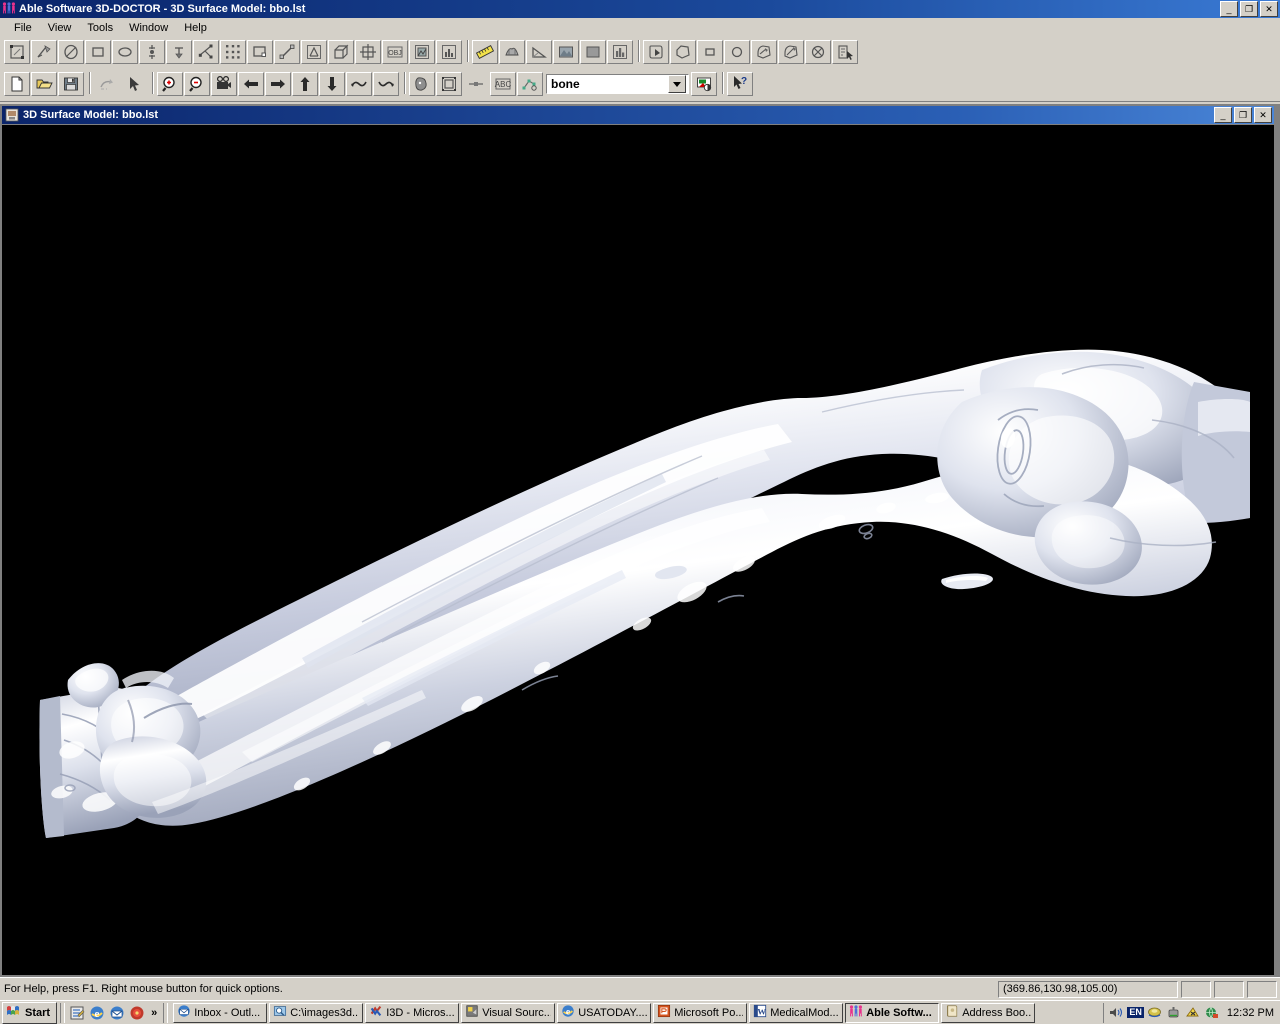 This screenshot has width=1280, height=1024. I want to click on select-region-tool, so click(17, 52).